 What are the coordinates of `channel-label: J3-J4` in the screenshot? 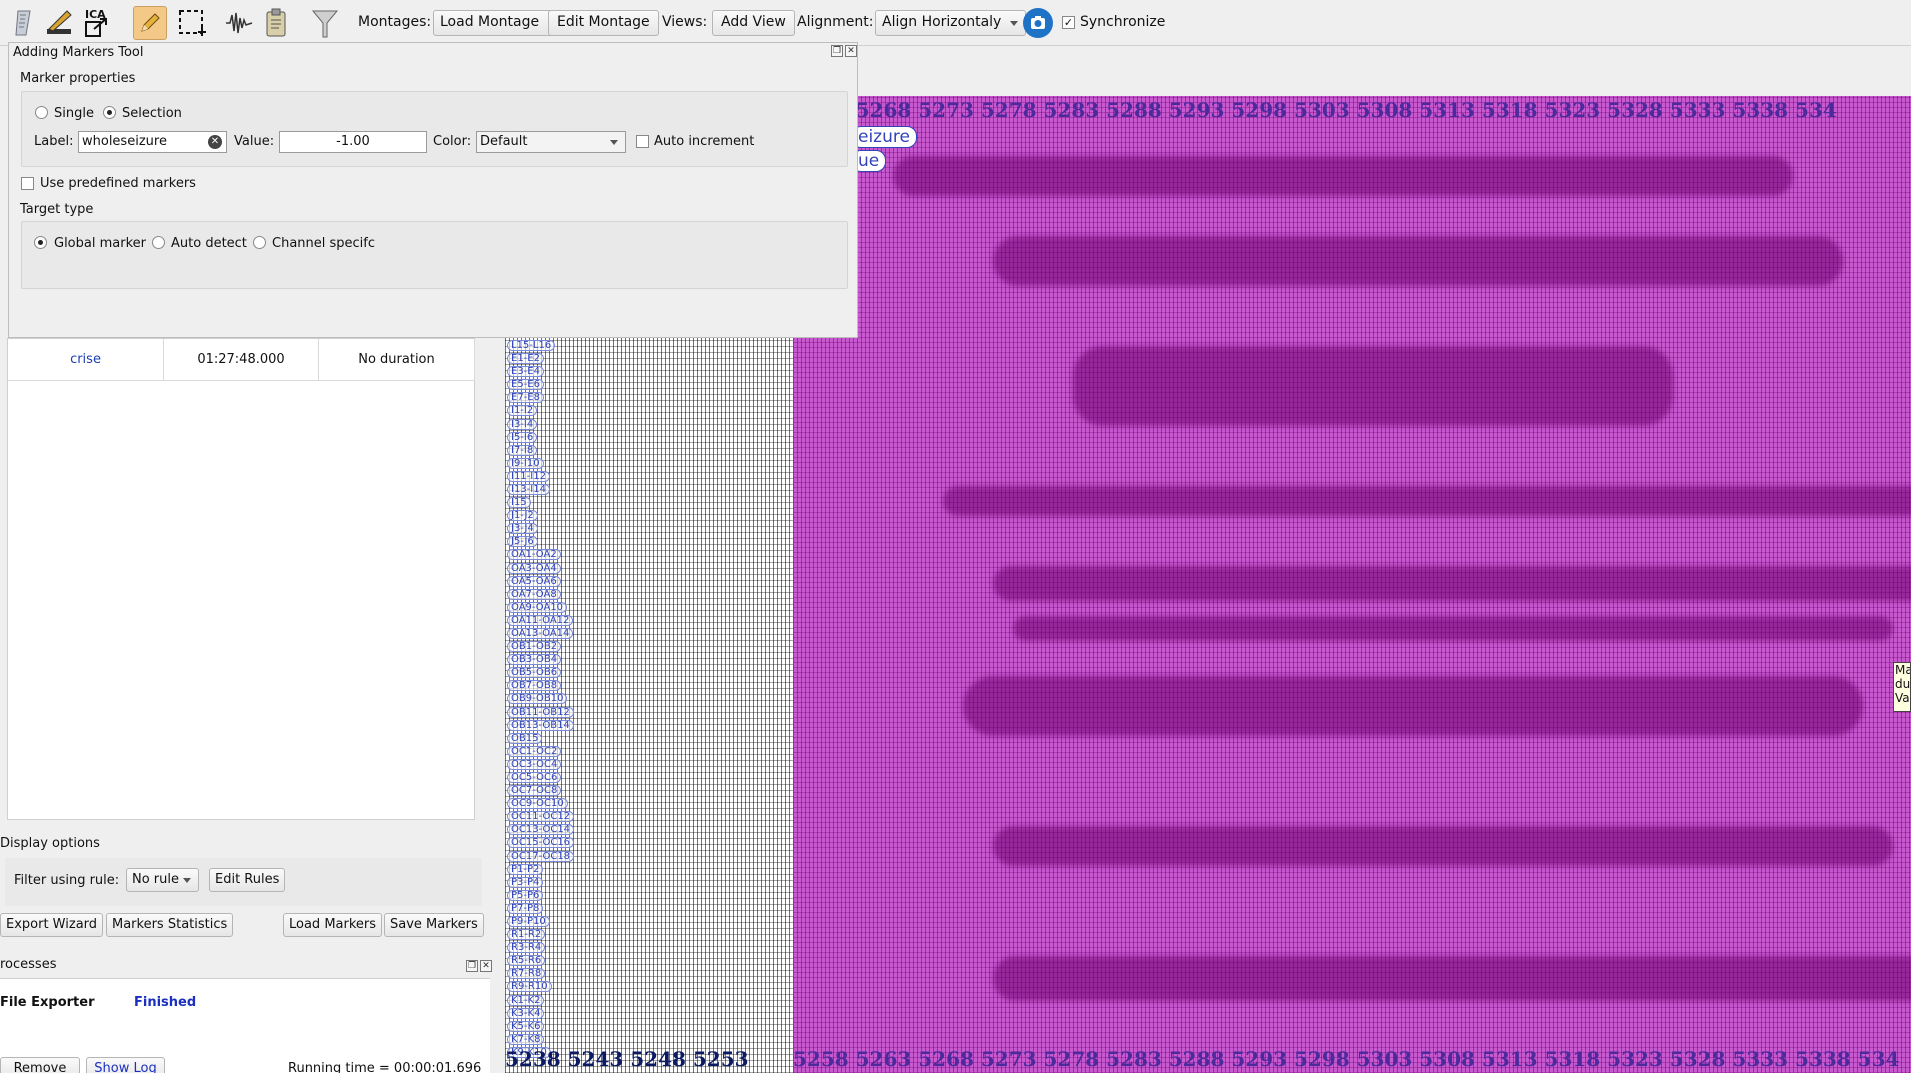 It's located at (522, 529).